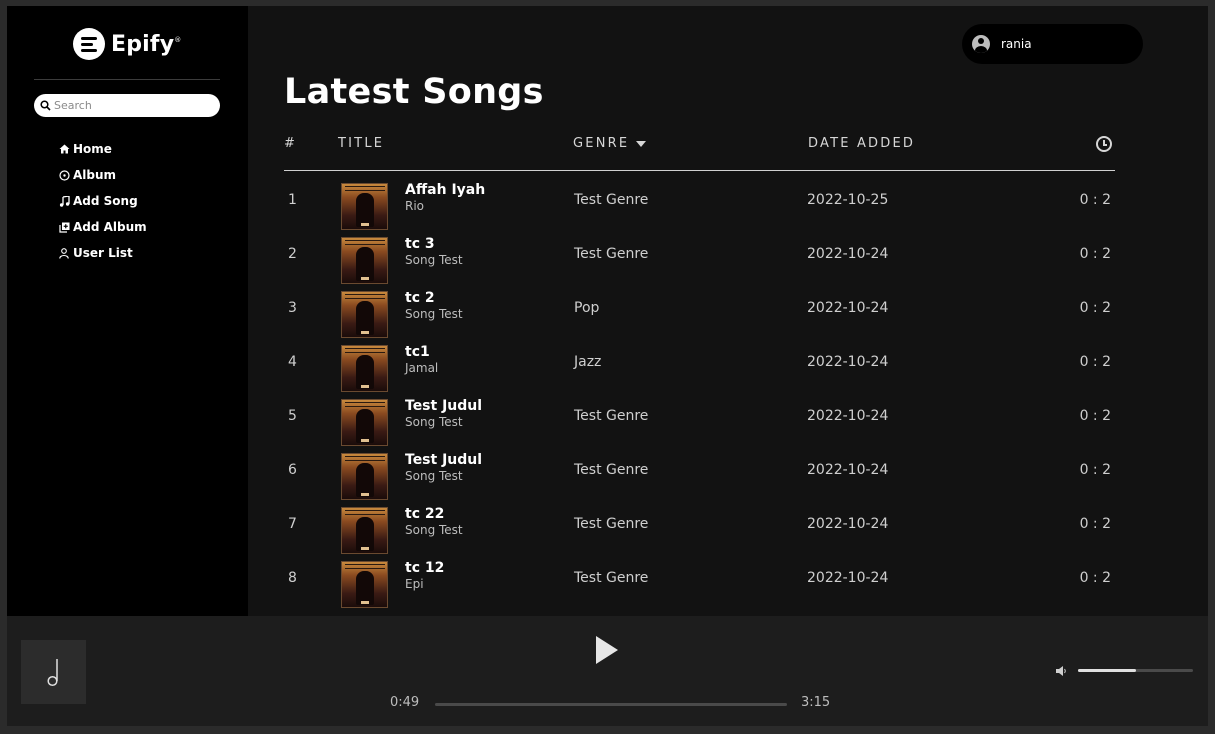 The image size is (1215, 734). Describe the element at coordinates (414, 92) in the screenshot. I see `page-title: Latest Songs` at that location.